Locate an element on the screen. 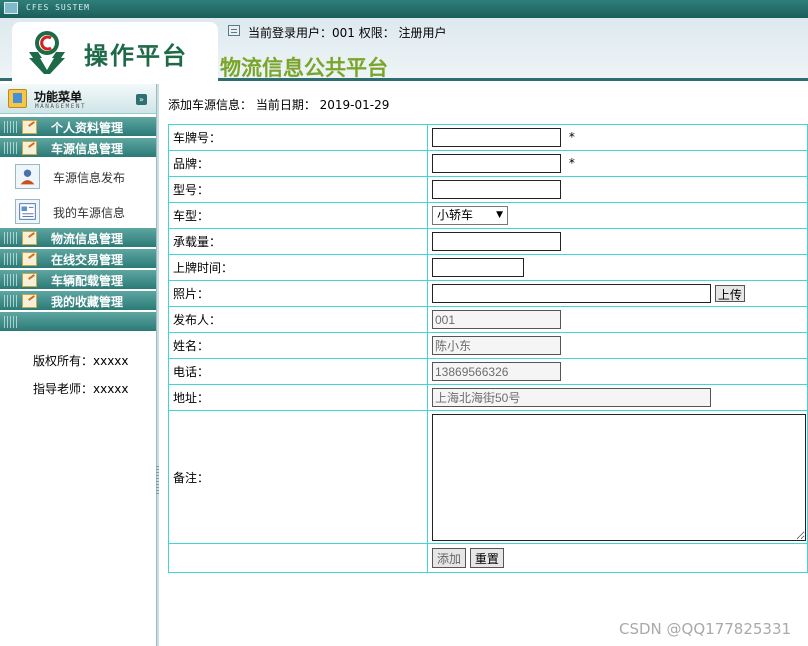  document-list-icon is located at coordinates (27, 211).